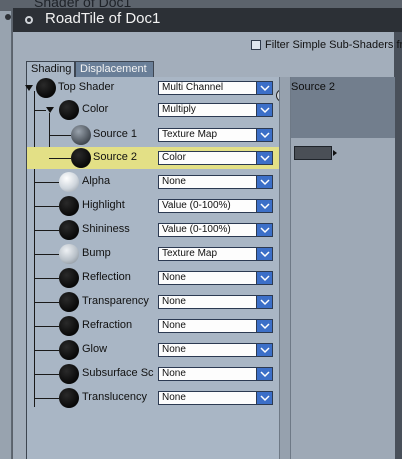 Image resolution: width=402 pixels, height=459 pixels. I want to click on row-label: Translucency, so click(115, 397).